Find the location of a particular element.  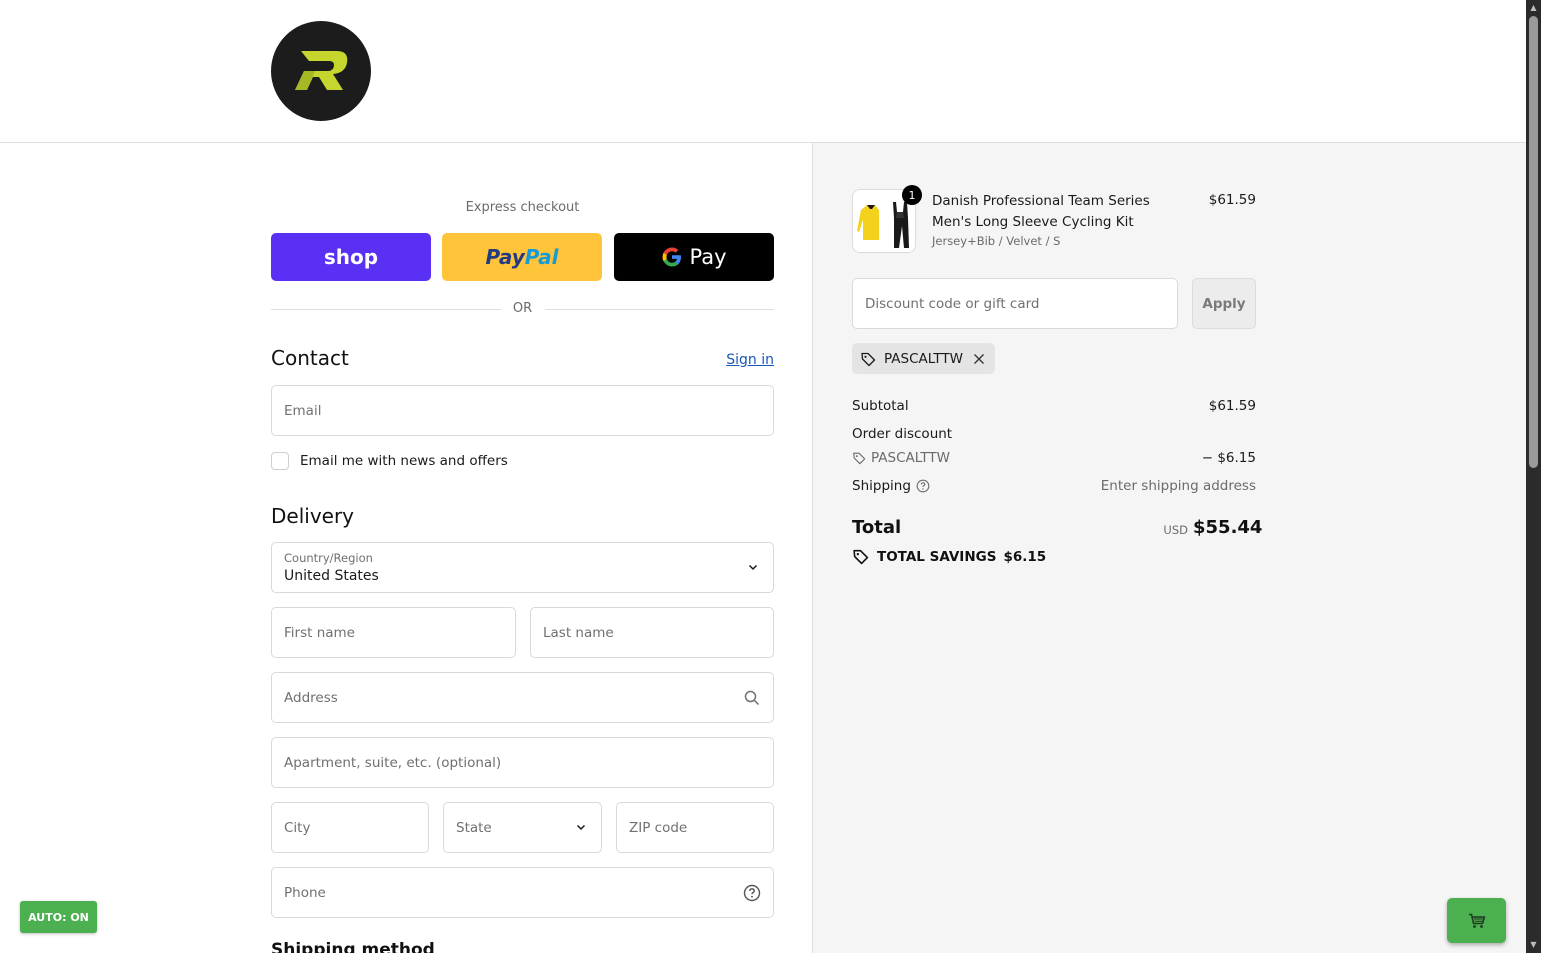

scroll-down-icon: ▼ is located at coordinates (1533, 944).